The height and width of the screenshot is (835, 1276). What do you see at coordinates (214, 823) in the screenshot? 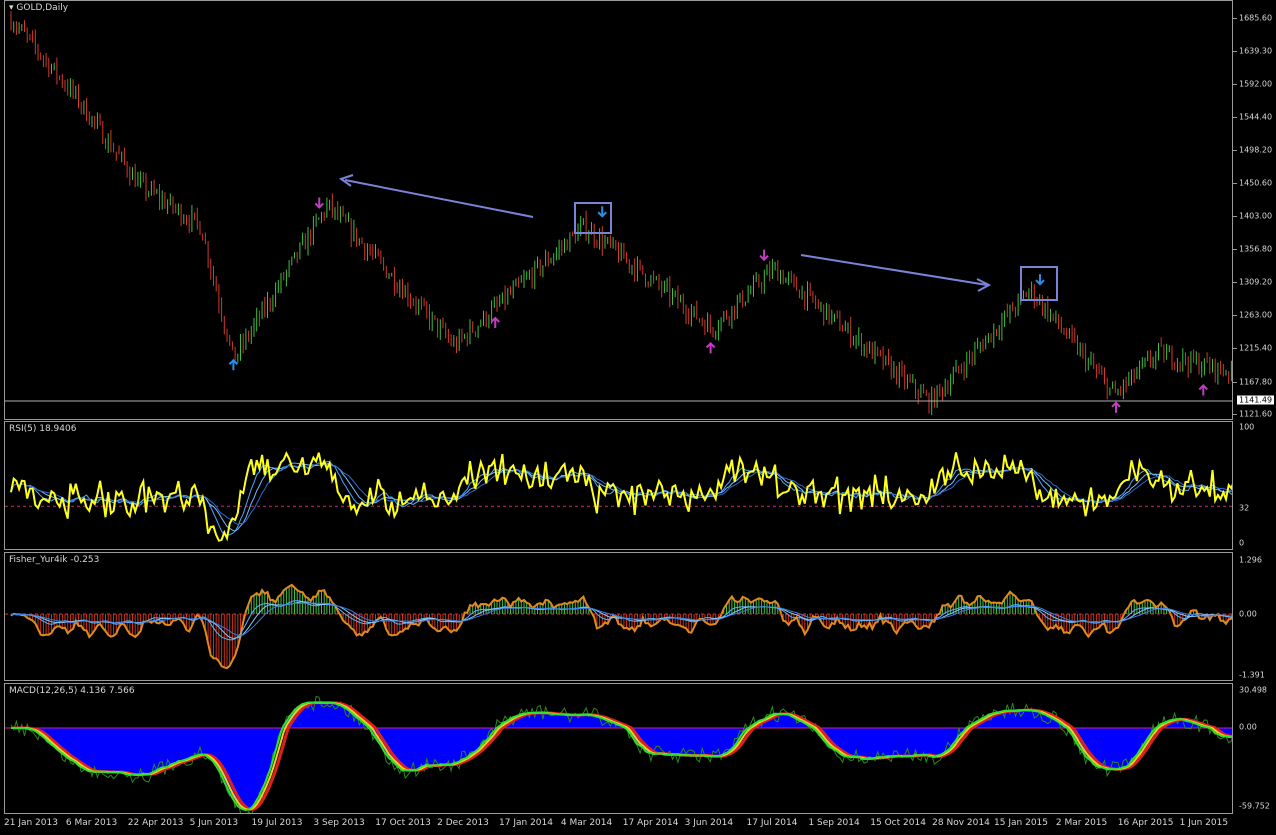
I see `time-axis-label: 5 Jun 2013` at bounding box center [214, 823].